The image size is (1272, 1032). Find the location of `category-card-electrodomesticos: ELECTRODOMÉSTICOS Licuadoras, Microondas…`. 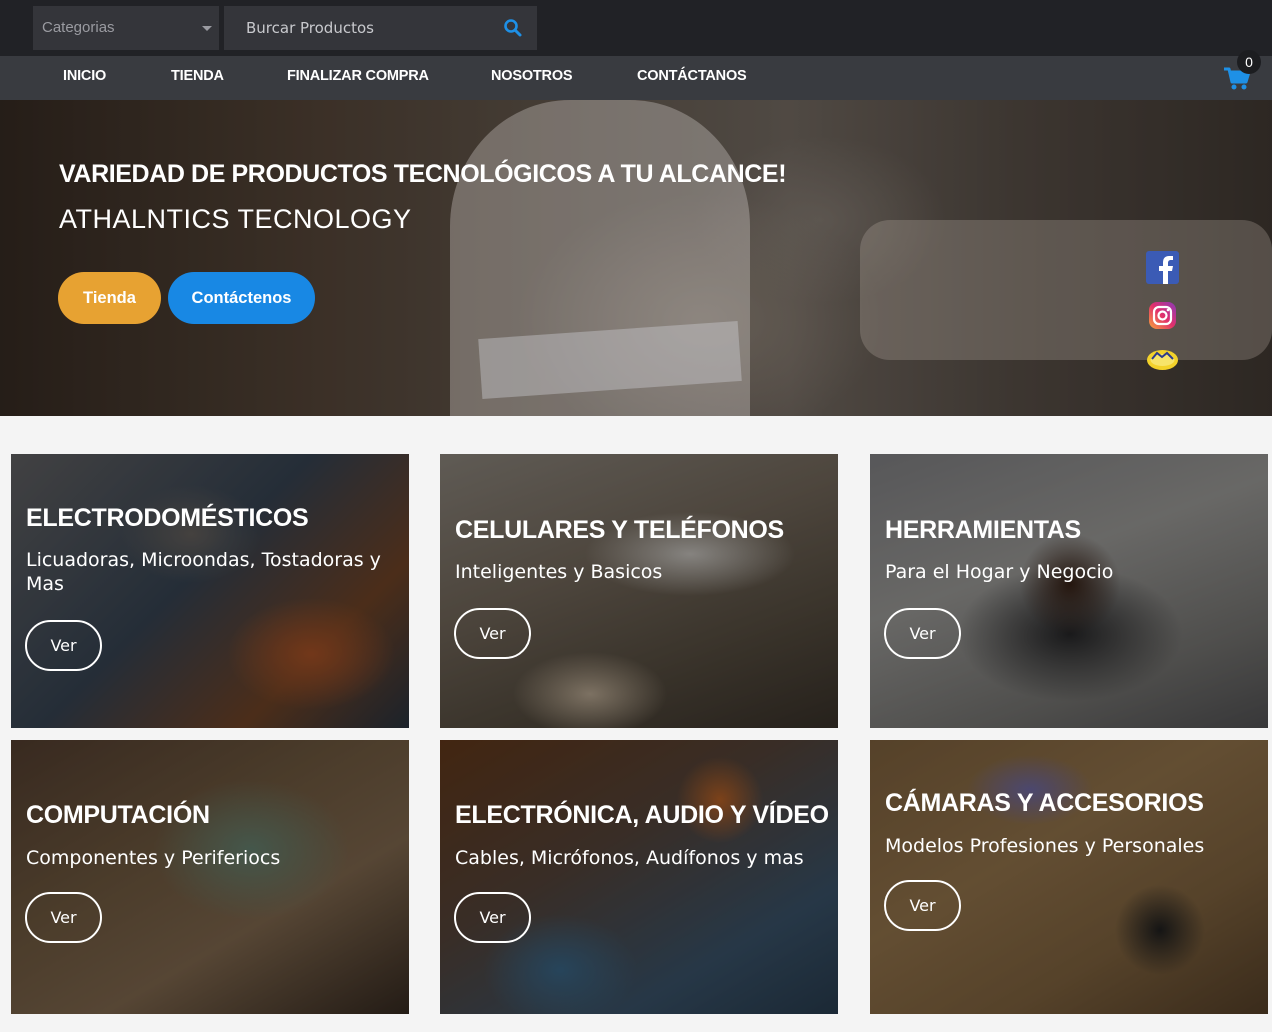

category-card-electrodomesticos: ELECTRODOMÉSTICOS Licuadoras, Microondas… is located at coordinates (210, 591).